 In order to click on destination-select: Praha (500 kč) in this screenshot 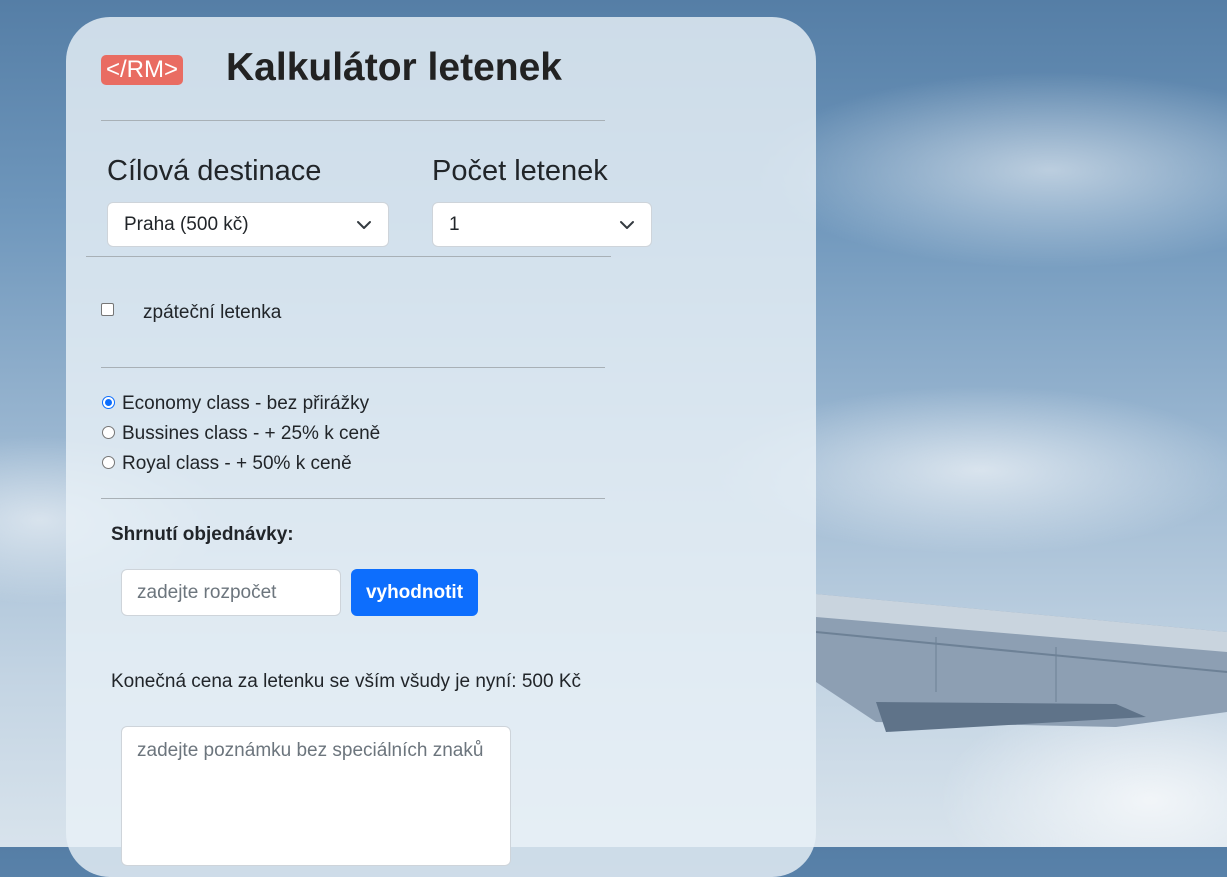, I will do `click(248, 224)`.